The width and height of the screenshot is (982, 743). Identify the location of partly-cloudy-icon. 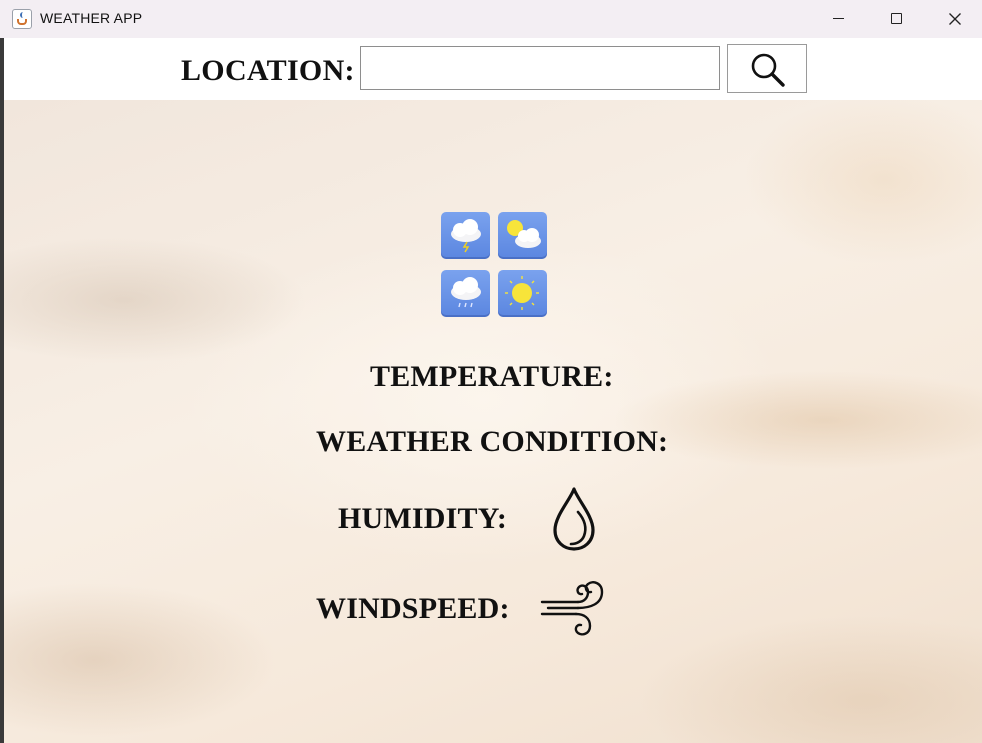
(522, 235).